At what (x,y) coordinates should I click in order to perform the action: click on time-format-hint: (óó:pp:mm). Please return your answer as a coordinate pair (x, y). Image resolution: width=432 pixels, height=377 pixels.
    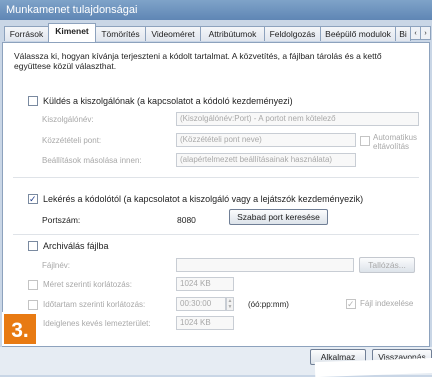
    Looking at the image, I should click on (268, 304).